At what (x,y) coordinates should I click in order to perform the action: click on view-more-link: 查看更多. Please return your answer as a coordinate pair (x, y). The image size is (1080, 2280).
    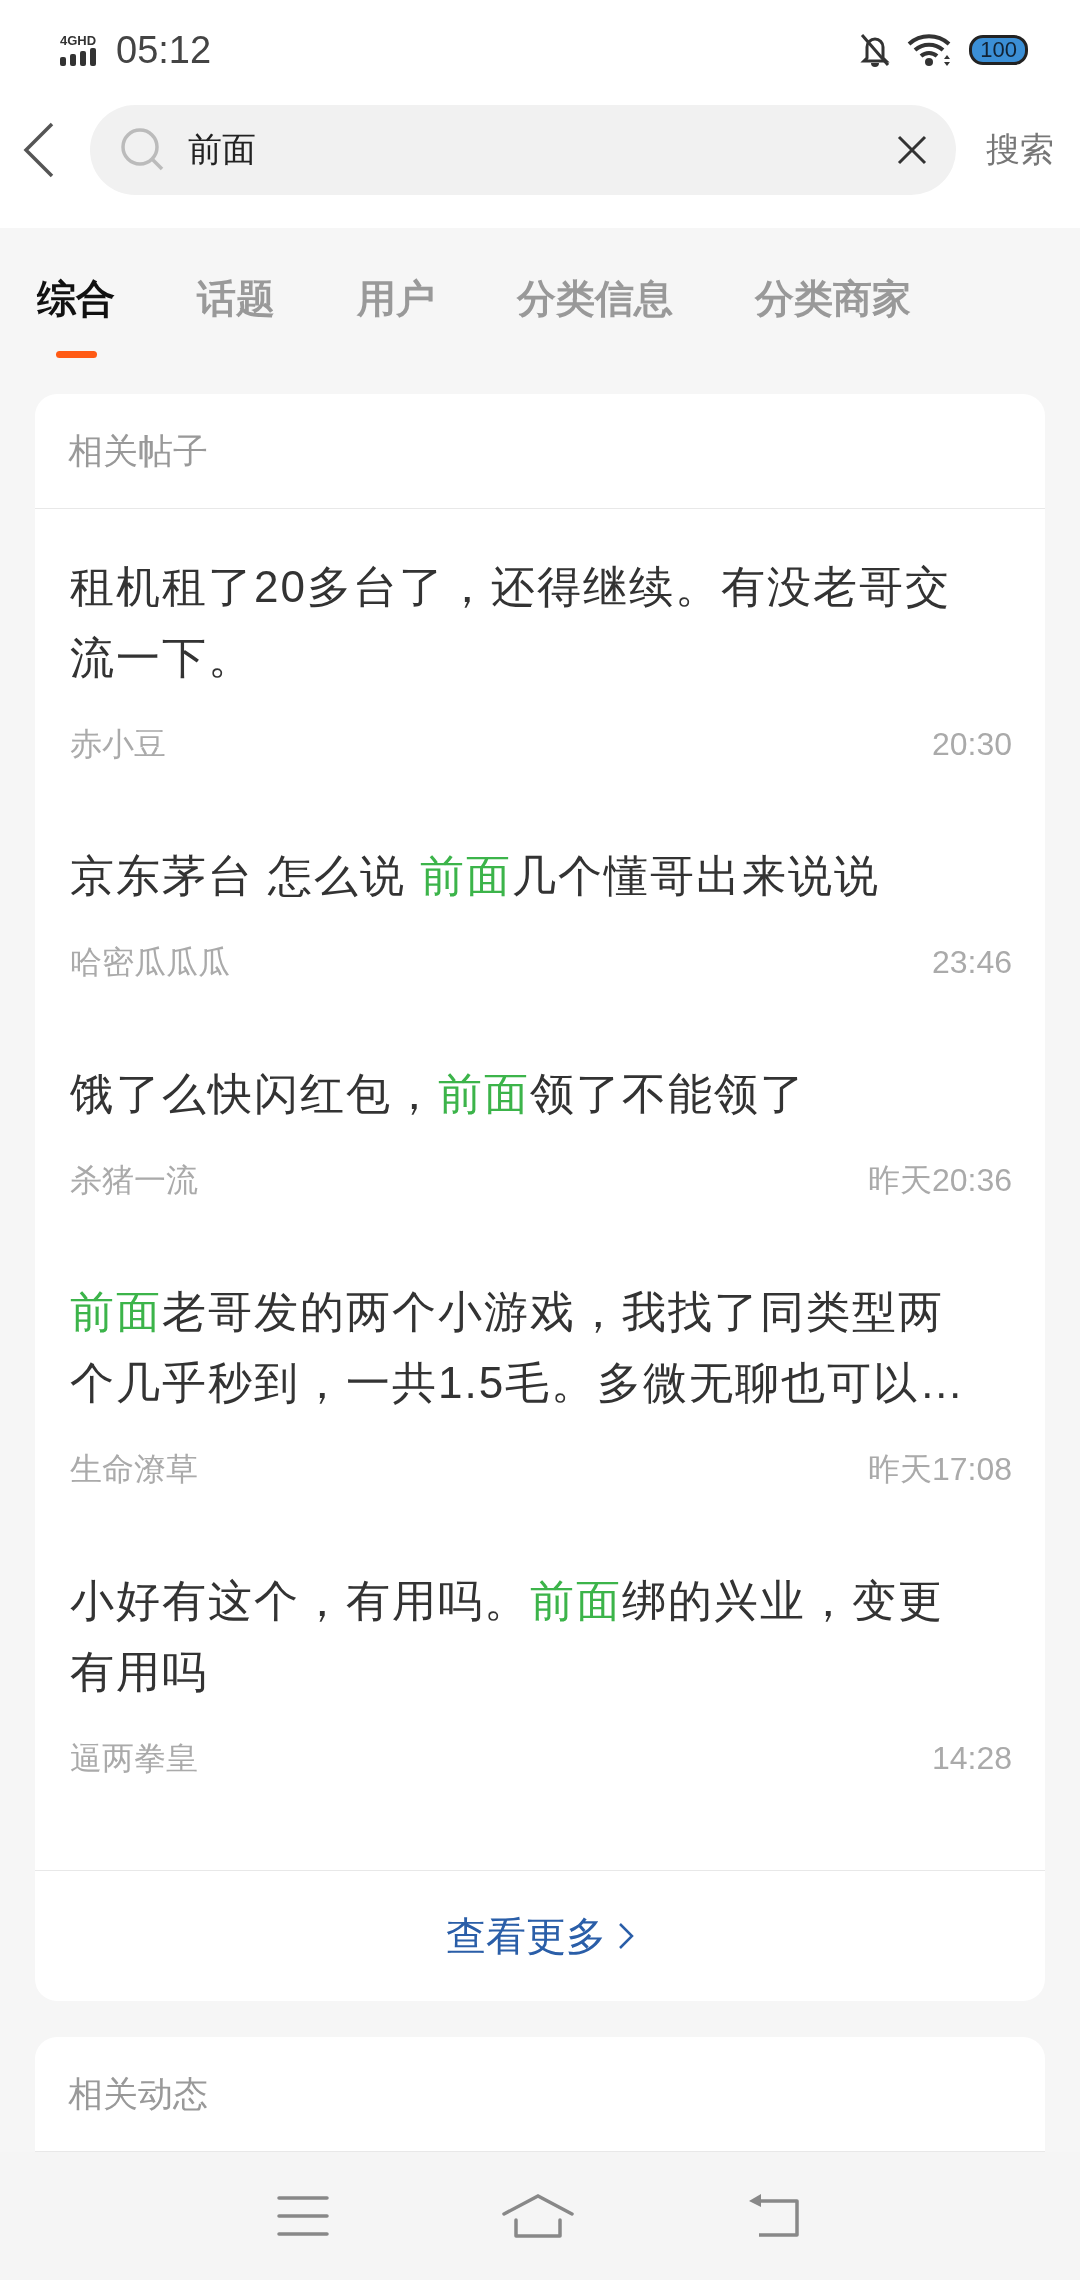
    Looking at the image, I should click on (540, 1936).